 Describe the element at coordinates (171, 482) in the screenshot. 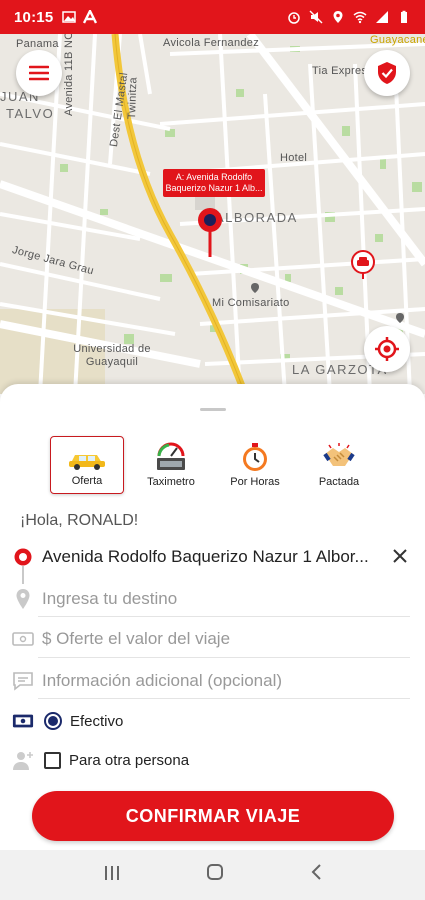

I see `tab-label: Taximetro` at that location.